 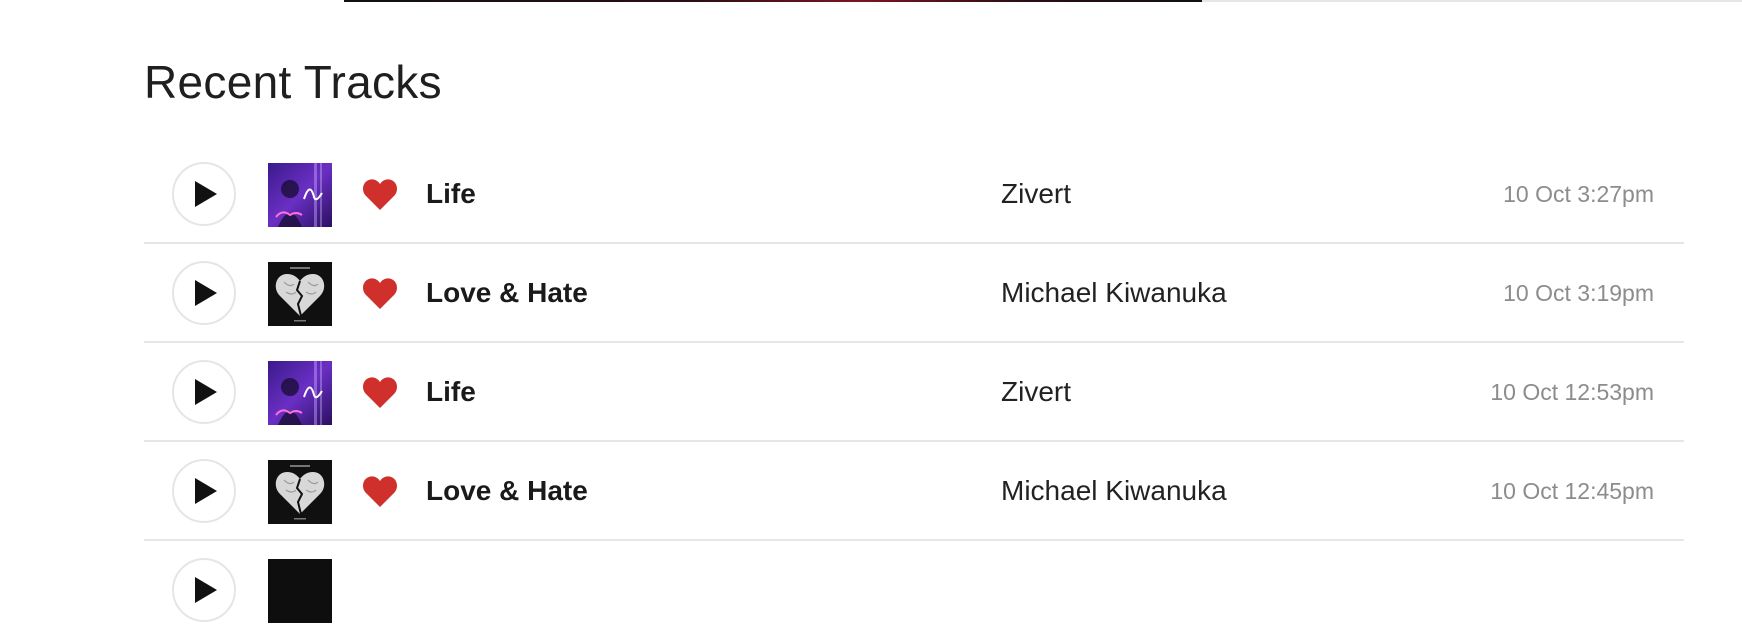 What do you see at coordinates (1578, 194) in the screenshot?
I see `track-played-time: 10 Oct 3:27pm` at bounding box center [1578, 194].